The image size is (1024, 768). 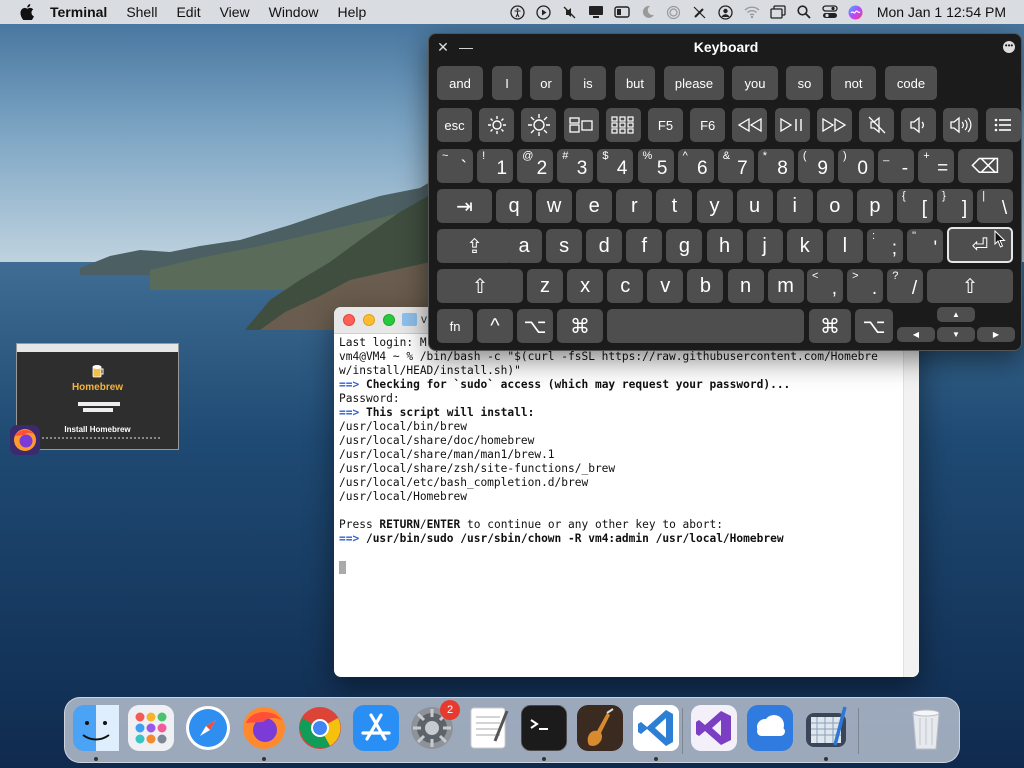 What do you see at coordinates (705, 326) in the screenshot?
I see `key-space` at bounding box center [705, 326].